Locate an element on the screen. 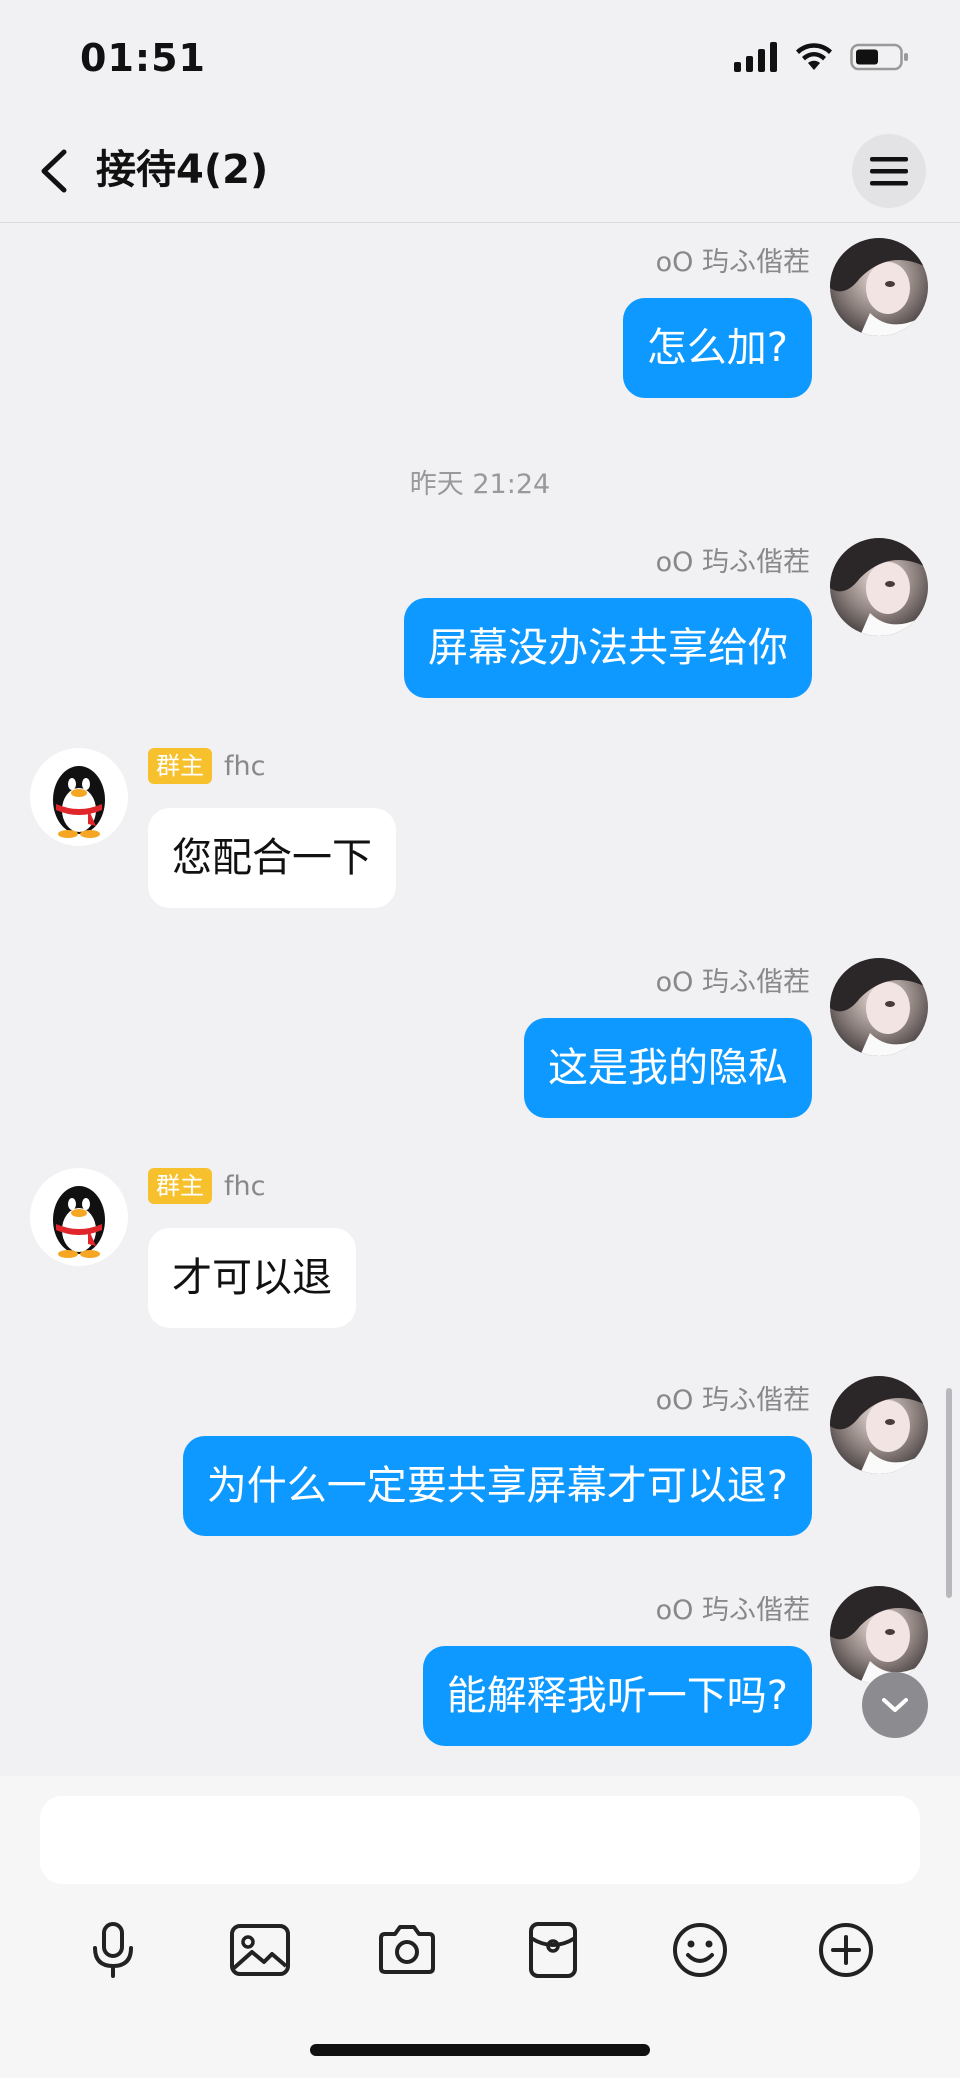  message-bubble: 为什么一定要共享屏幕才可以退? is located at coordinates (497, 1486).